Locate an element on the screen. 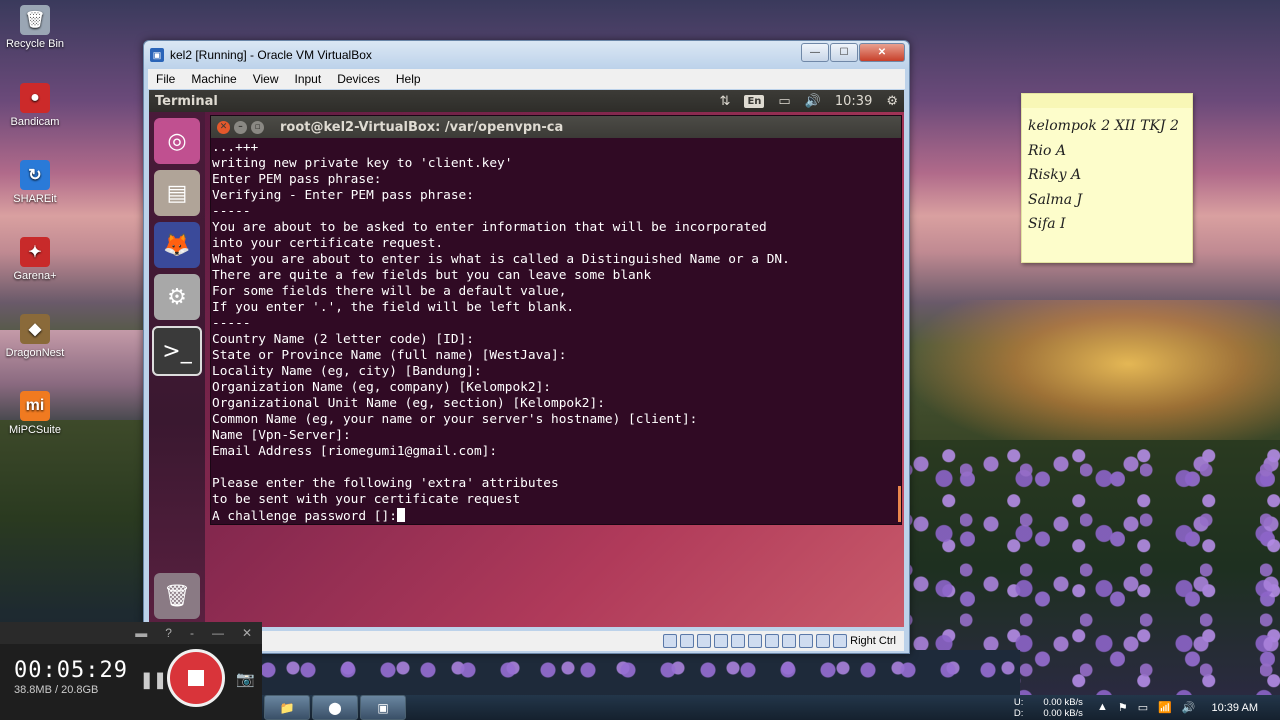 The height and width of the screenshot is (720, 1280). sticky-note-line: Sifa I is located at coordinates (1047, 224).